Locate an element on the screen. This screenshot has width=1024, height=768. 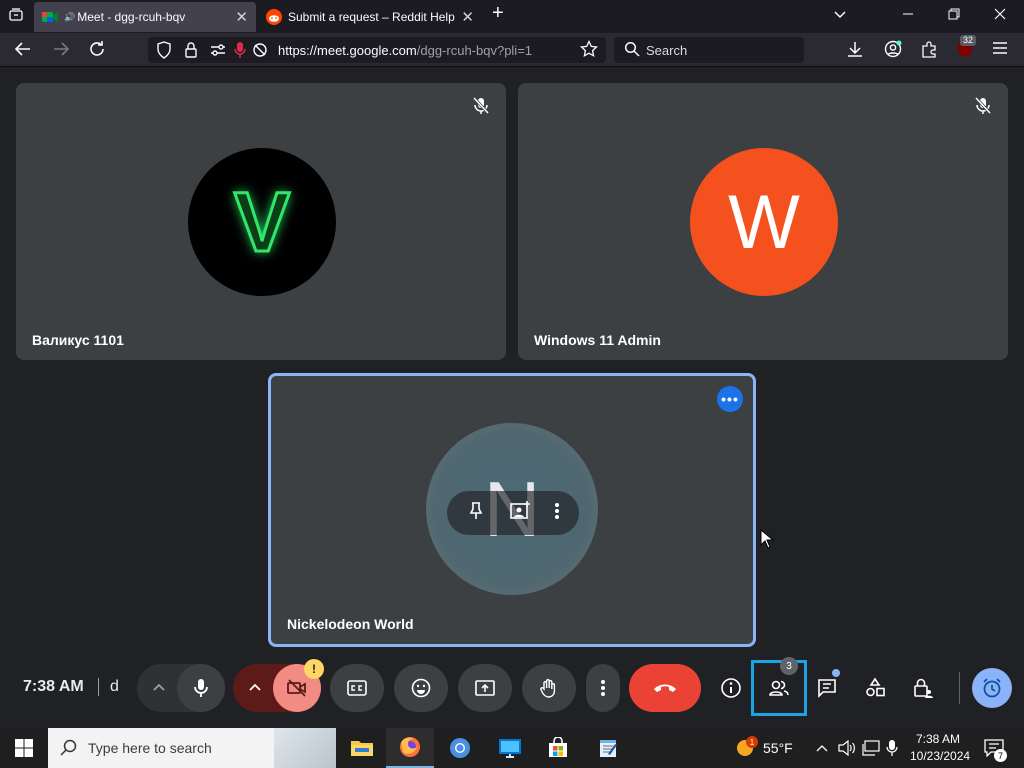
file-explorer-app is located at coordinates (362, 748).